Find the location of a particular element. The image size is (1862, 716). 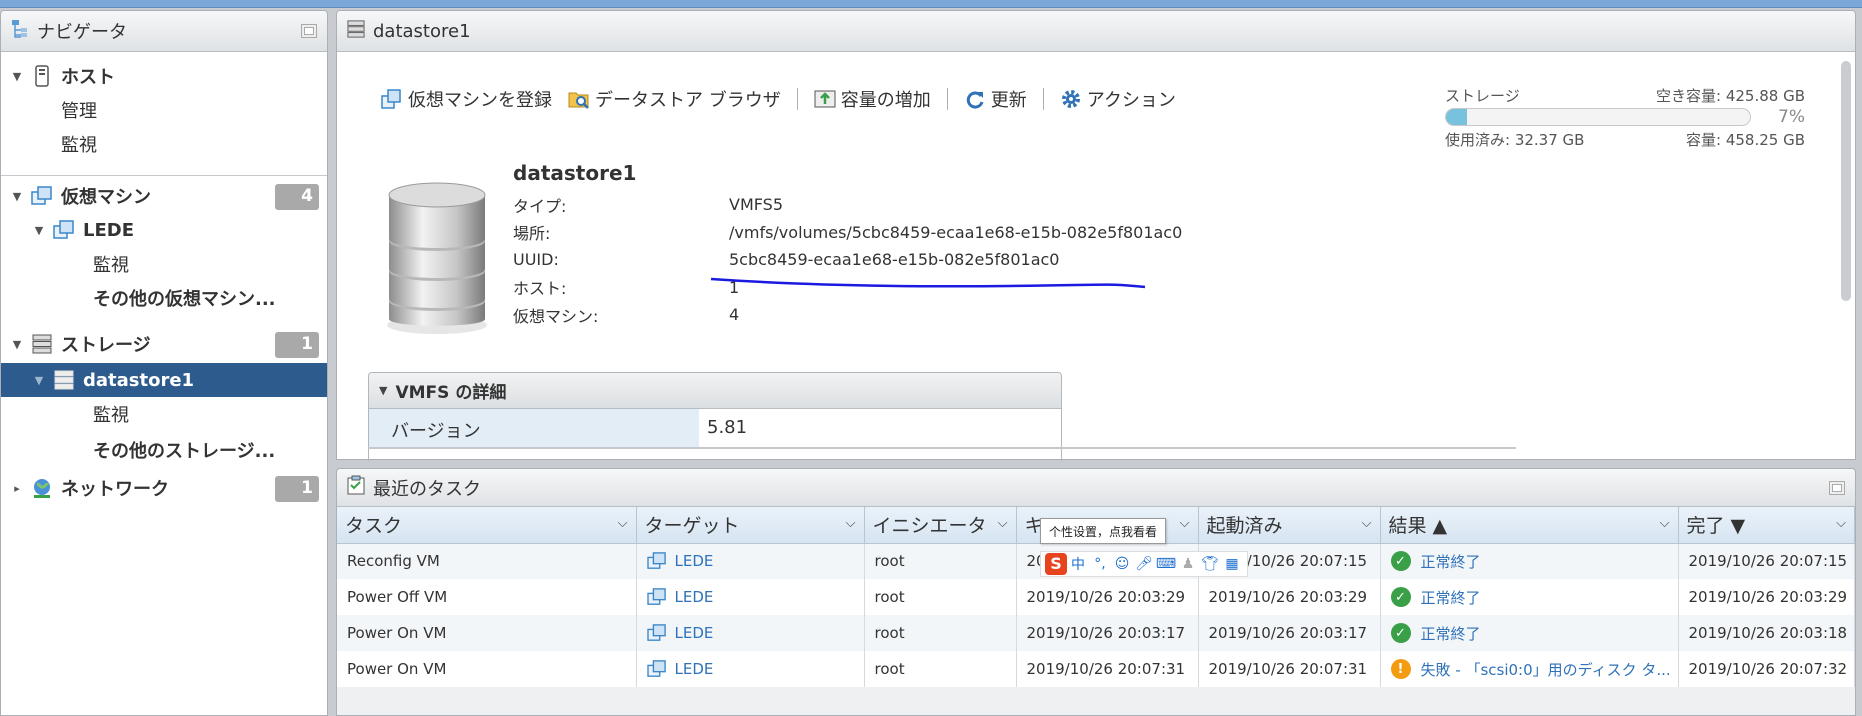

keyboard-icon: ⌨ is located at coordinates (1166, 564).